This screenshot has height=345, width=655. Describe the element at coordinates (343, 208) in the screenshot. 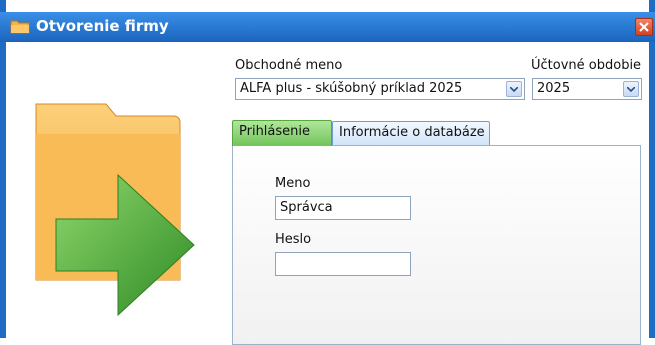

I see `name-input: Správca` at that location.